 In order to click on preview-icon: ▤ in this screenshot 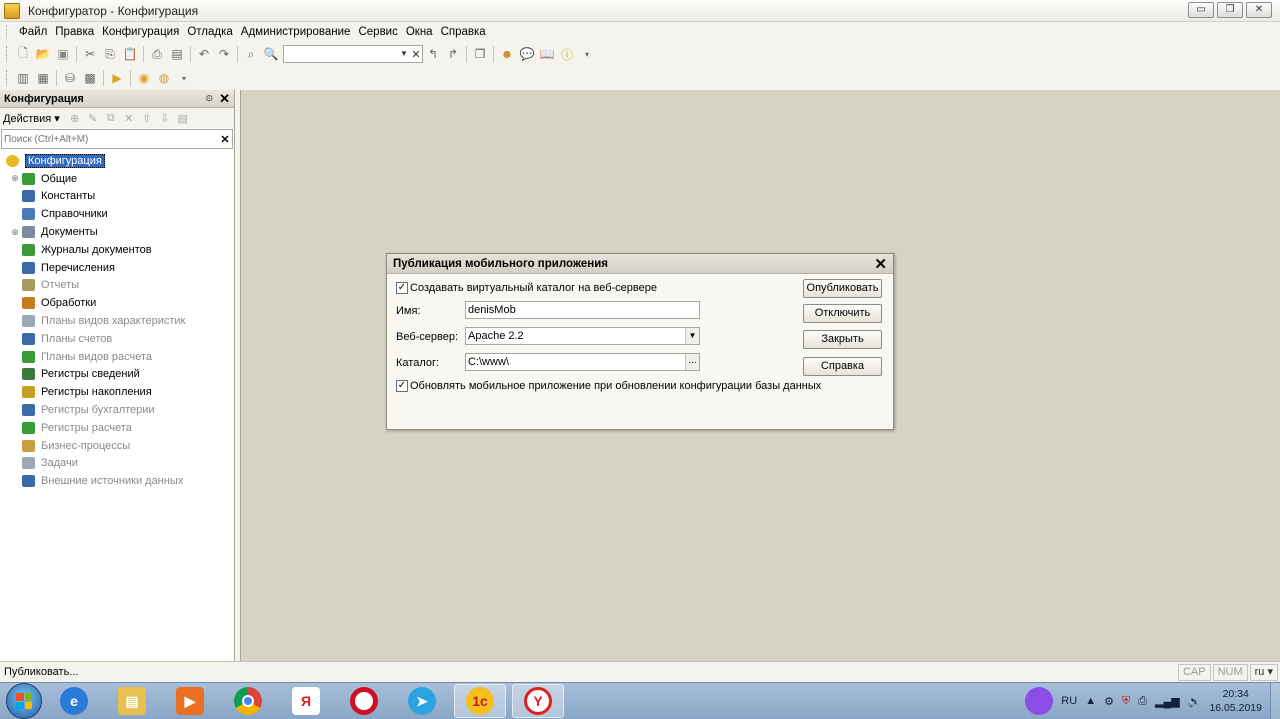, I will do `click(177, 54)`.